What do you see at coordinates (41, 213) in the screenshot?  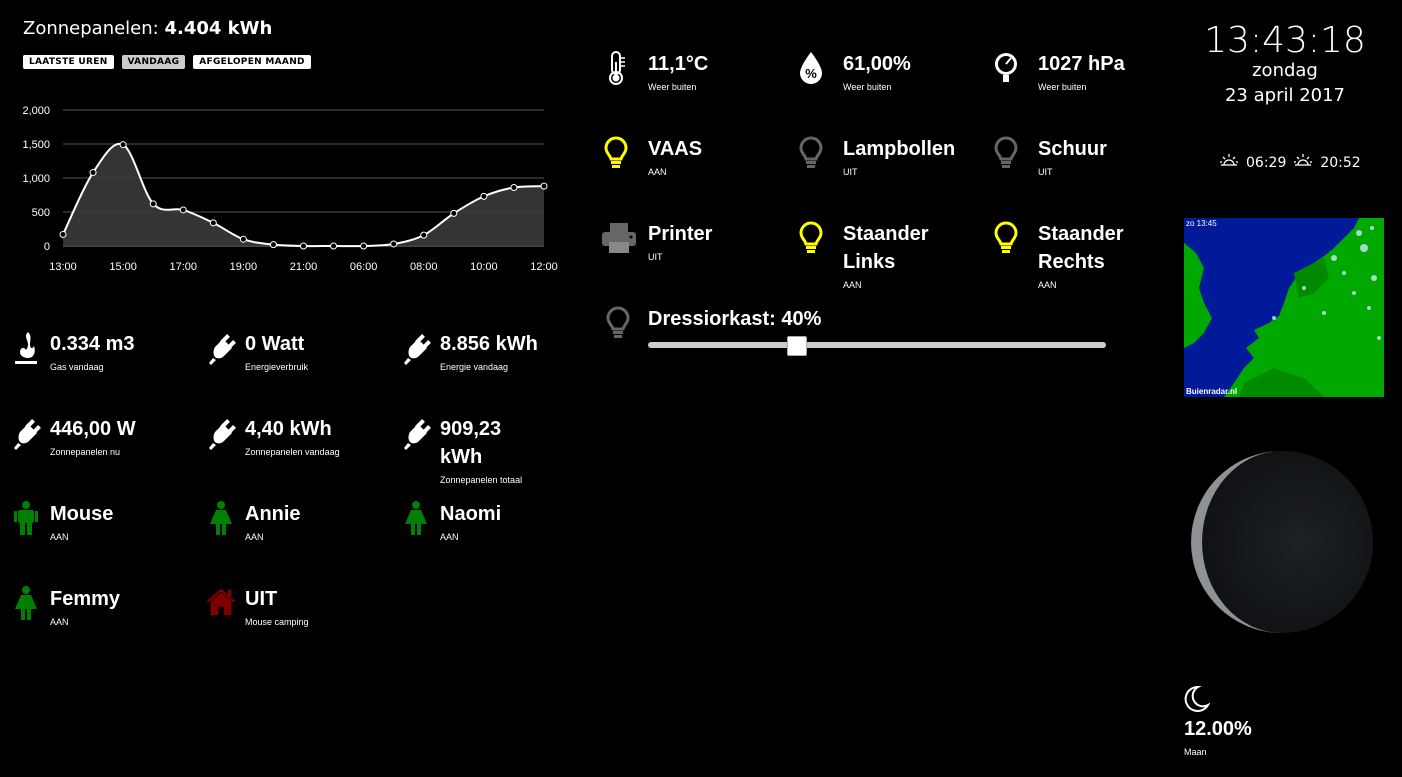 I see `y-tick-label: 500` at bounding box center [41, 213].